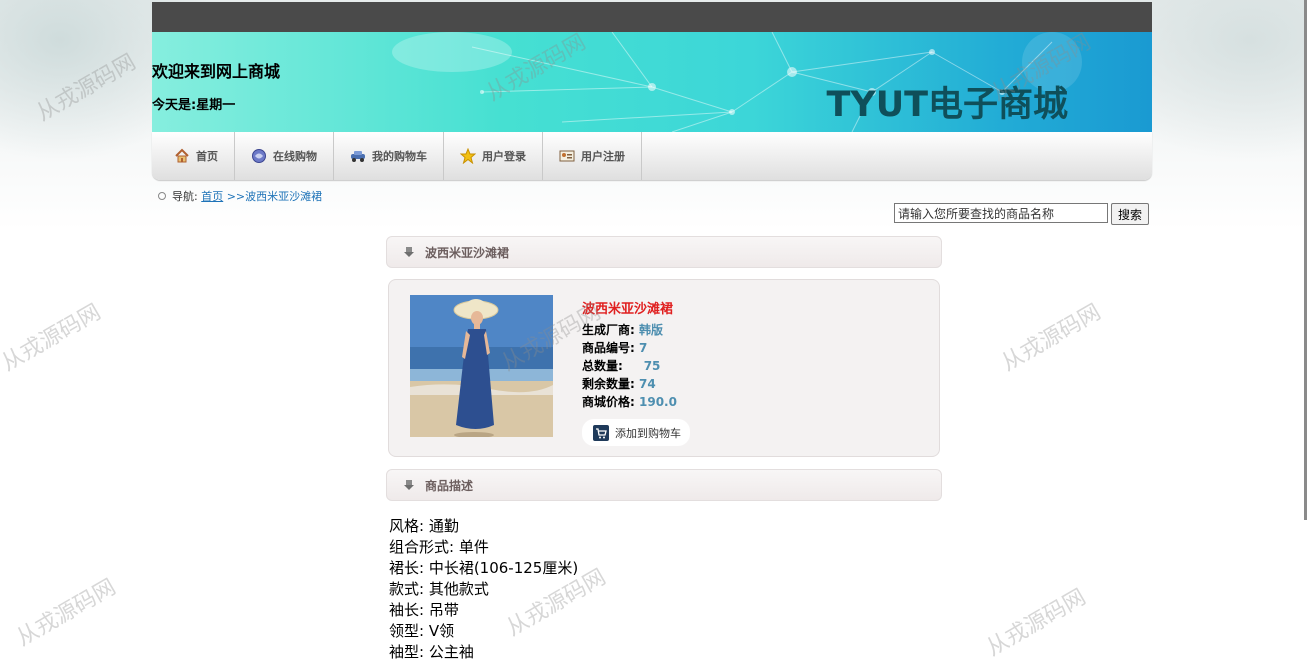 Image resolution: width=1307 pixels, height=663 pixels. What do you see at coordinates (619, 384) in the screenshot?
I see `field-remaining-quantity: 剩余数量: 74` at bounding box center [619, 384].